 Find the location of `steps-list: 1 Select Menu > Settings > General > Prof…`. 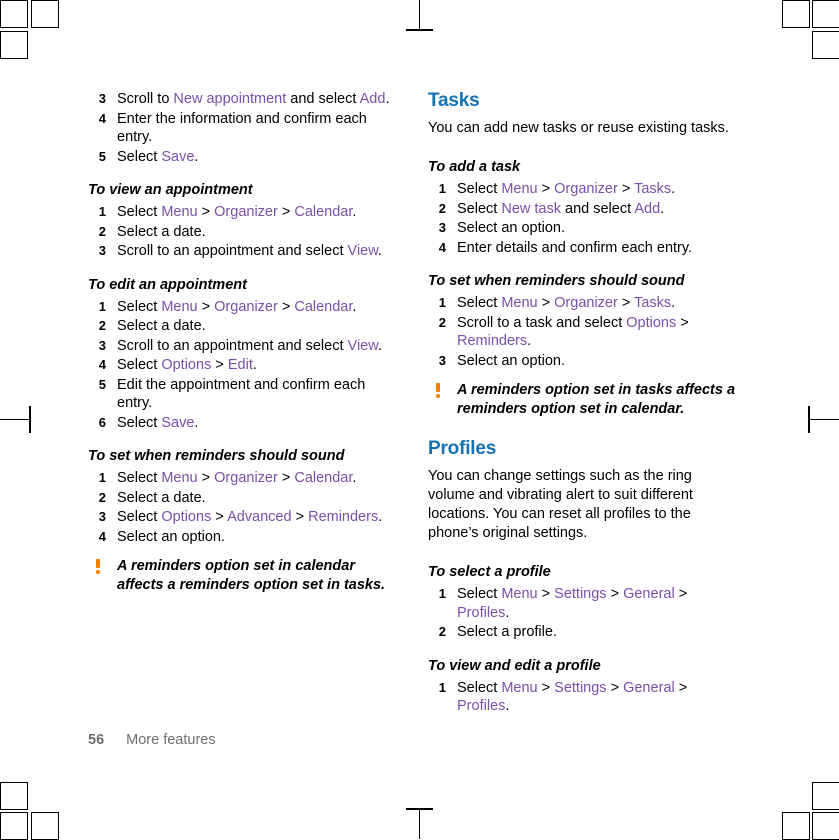

steps-list: 1 Select Menu > Settings > General > Prof… is located at coordinates (584, 613).